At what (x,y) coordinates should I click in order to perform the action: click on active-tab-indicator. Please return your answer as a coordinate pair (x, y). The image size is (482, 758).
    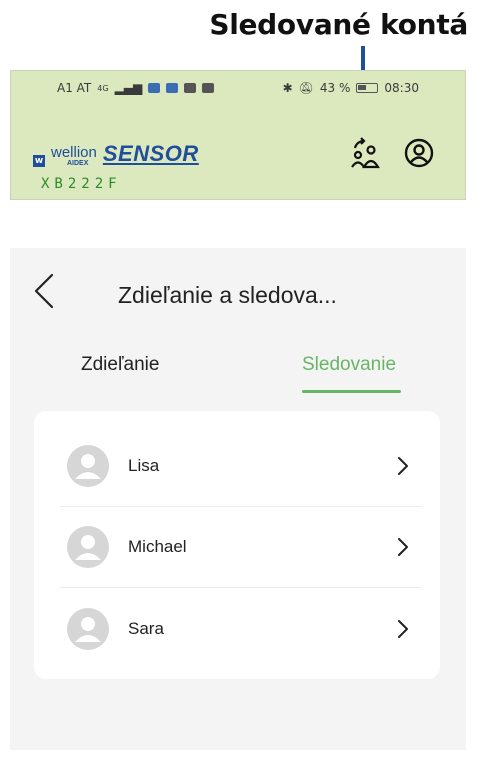
    Looking at the image, I should click on (351, 391).